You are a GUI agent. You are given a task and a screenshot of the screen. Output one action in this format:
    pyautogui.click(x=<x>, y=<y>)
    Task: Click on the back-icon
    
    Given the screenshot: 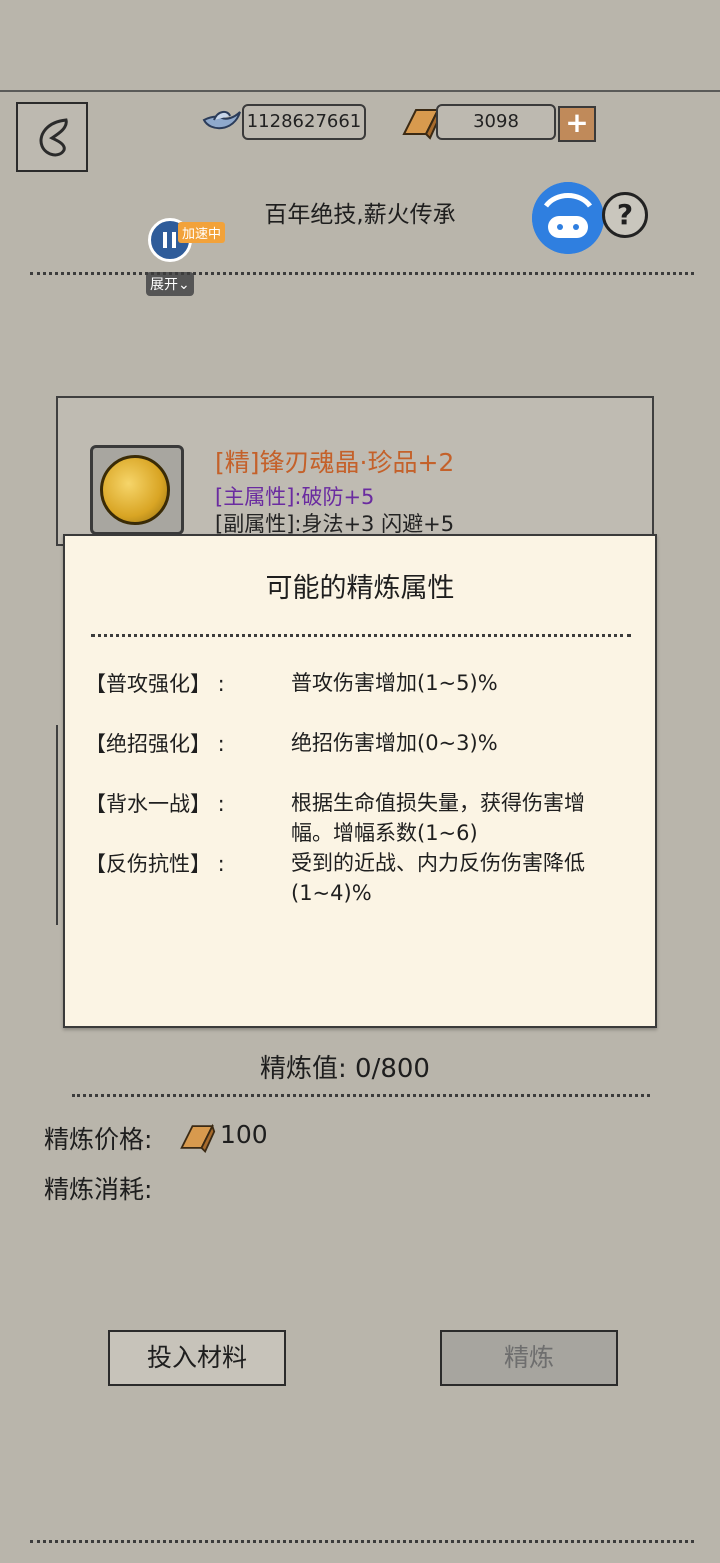 What is the action you would take?
    pyautogui.click(x=53, y=137)
    